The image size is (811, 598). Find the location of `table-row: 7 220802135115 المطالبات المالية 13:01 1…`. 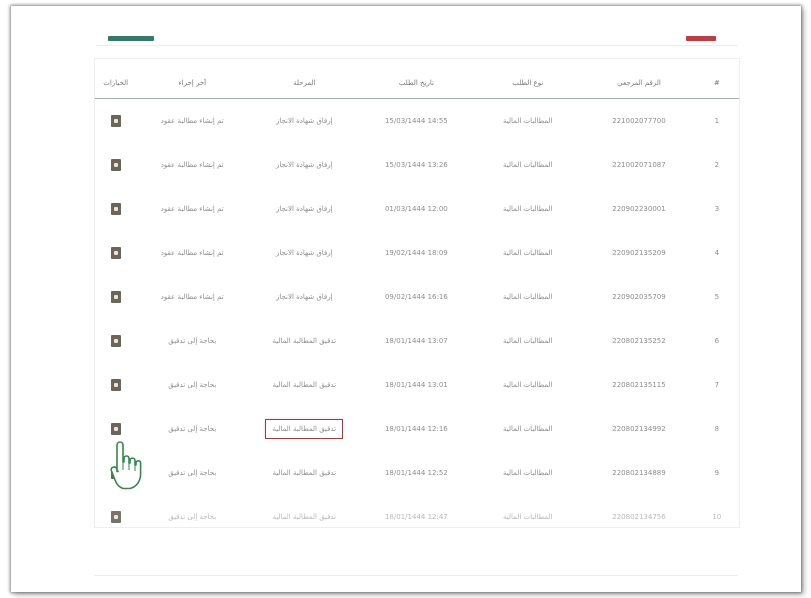

table-row: 7 220802135115 المطالبات المالية 13:01 1… is located at coordinates (417, 385).